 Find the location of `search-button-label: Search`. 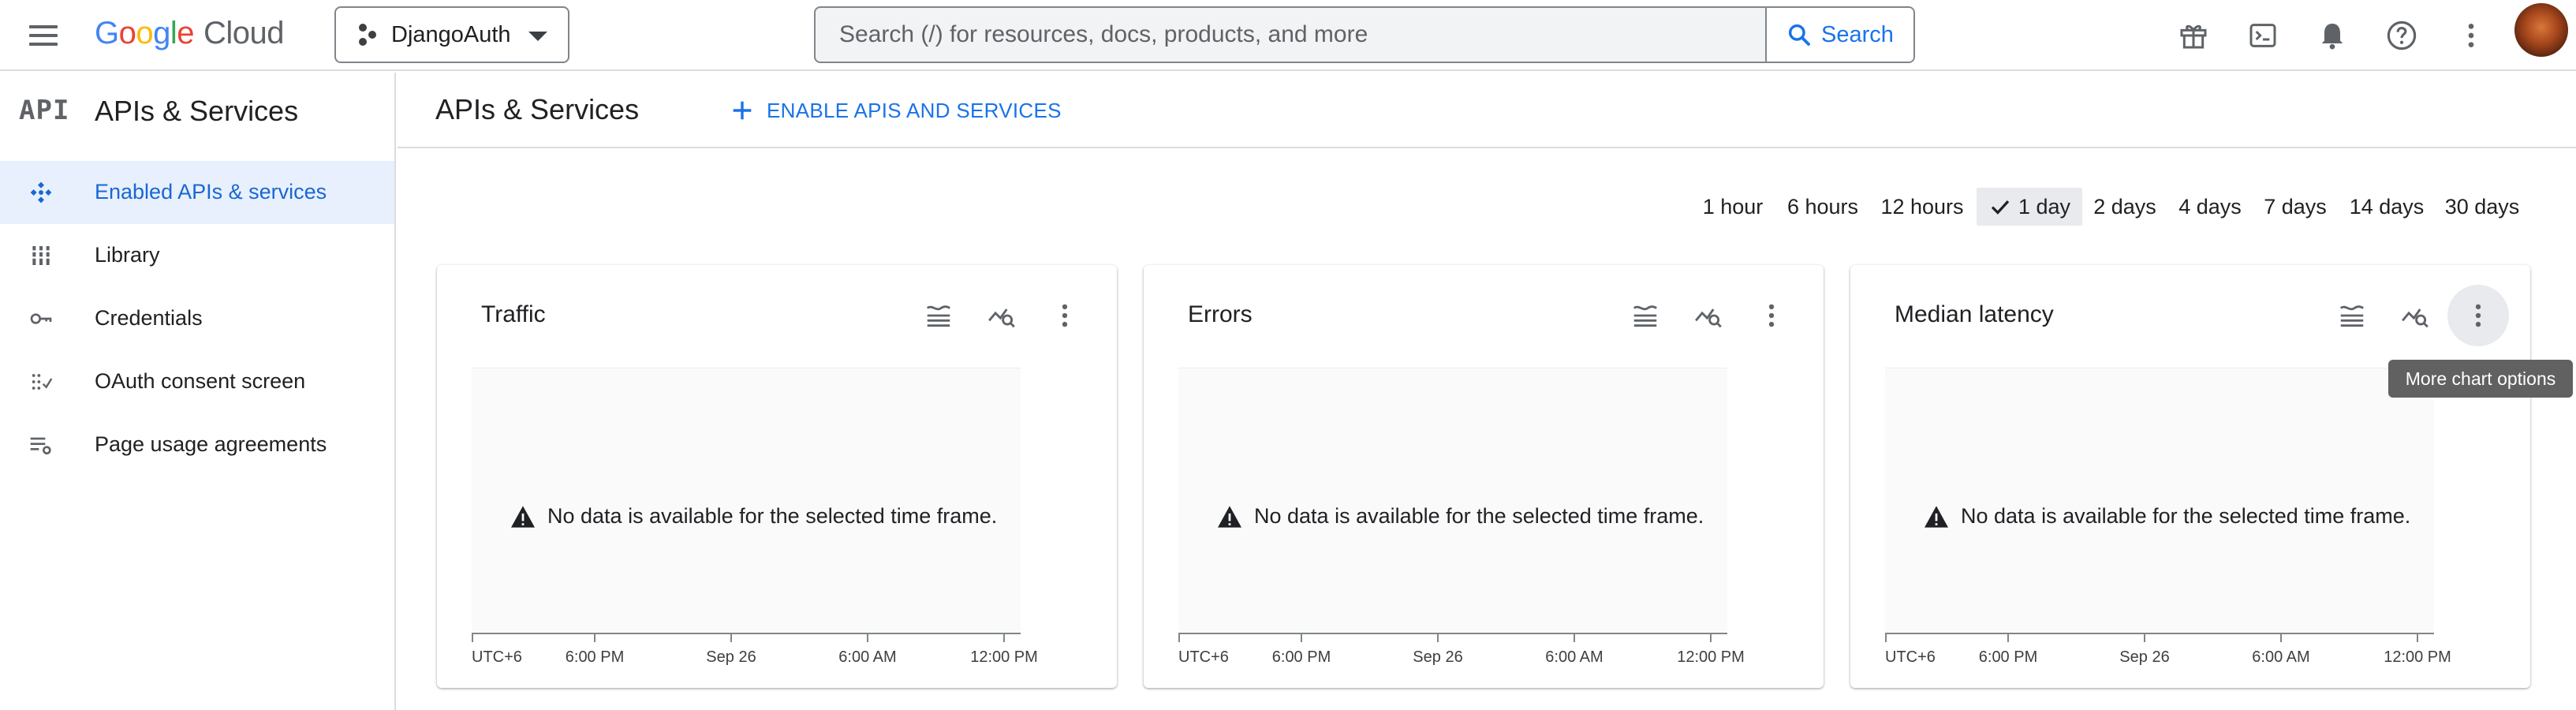

search-button-label: Search is located at coordinates (1857, 34).